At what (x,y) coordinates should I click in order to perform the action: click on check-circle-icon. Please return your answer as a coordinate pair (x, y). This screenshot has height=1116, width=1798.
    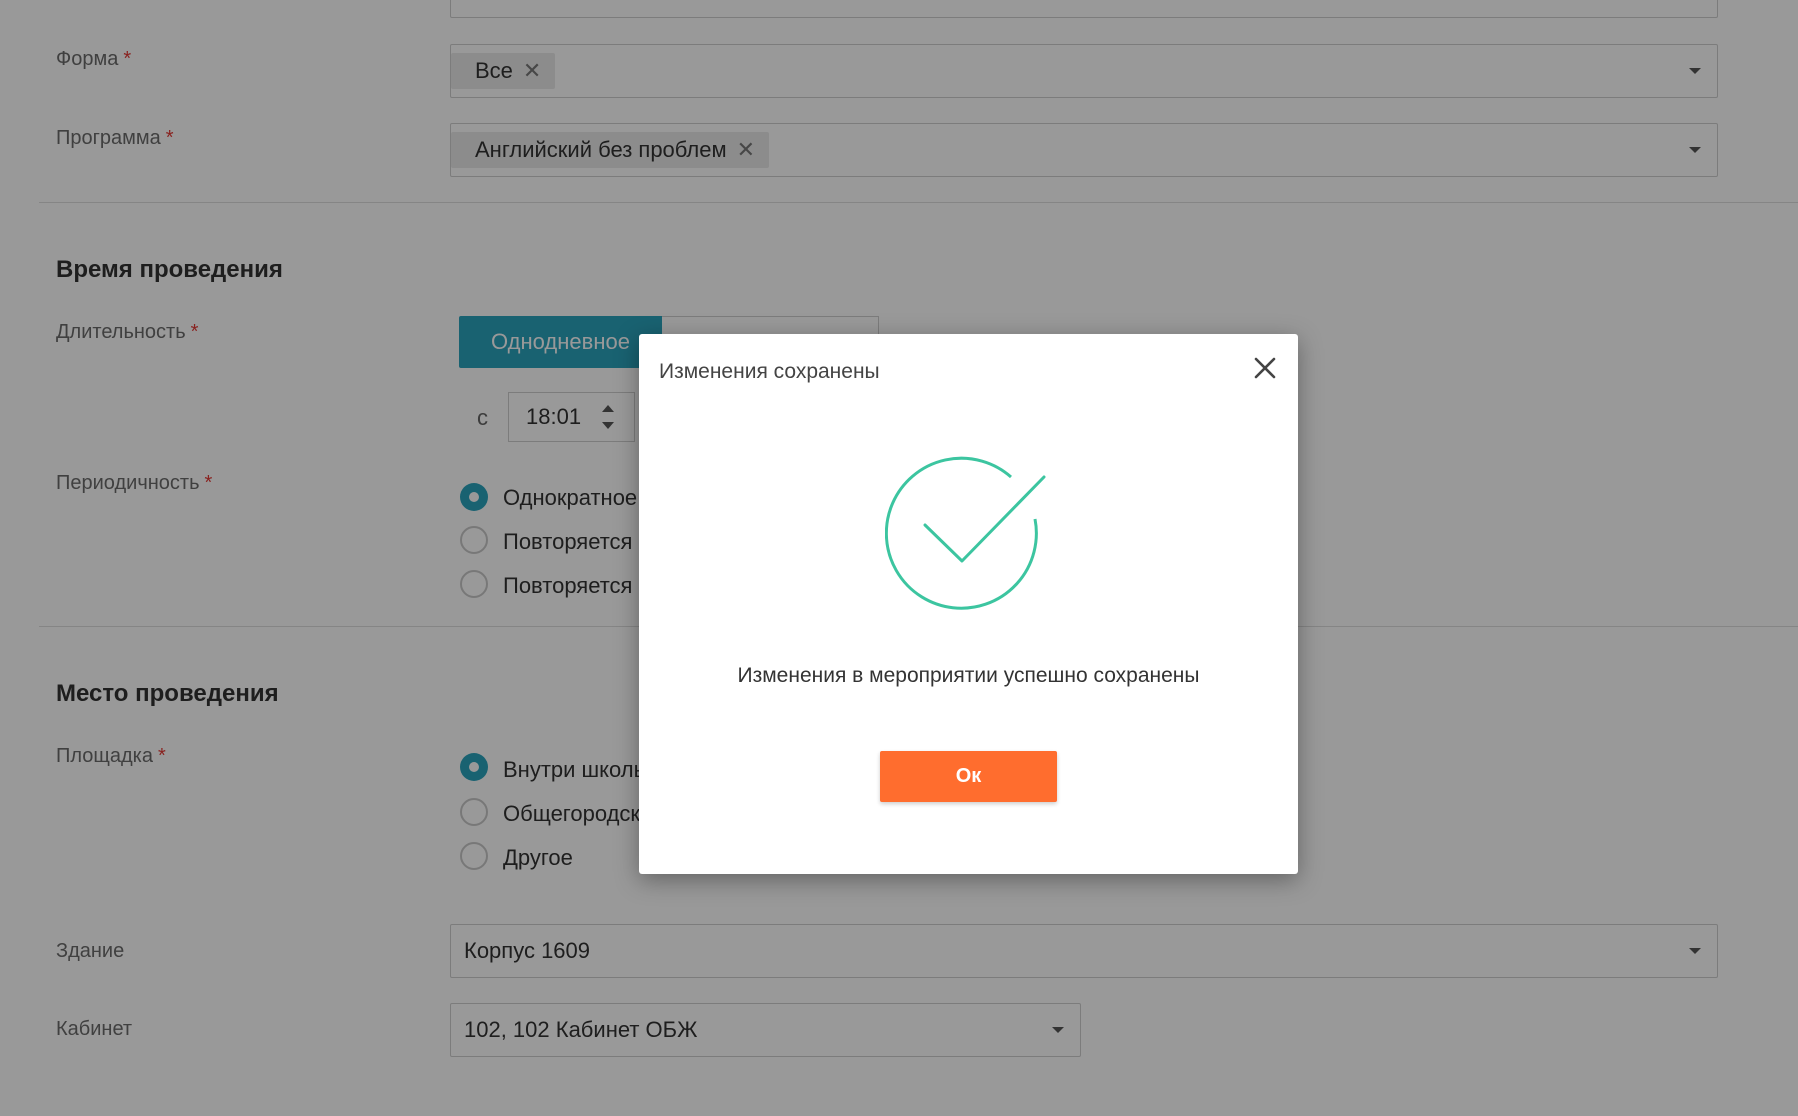
    Looking at the image, I should click on (965, 533).